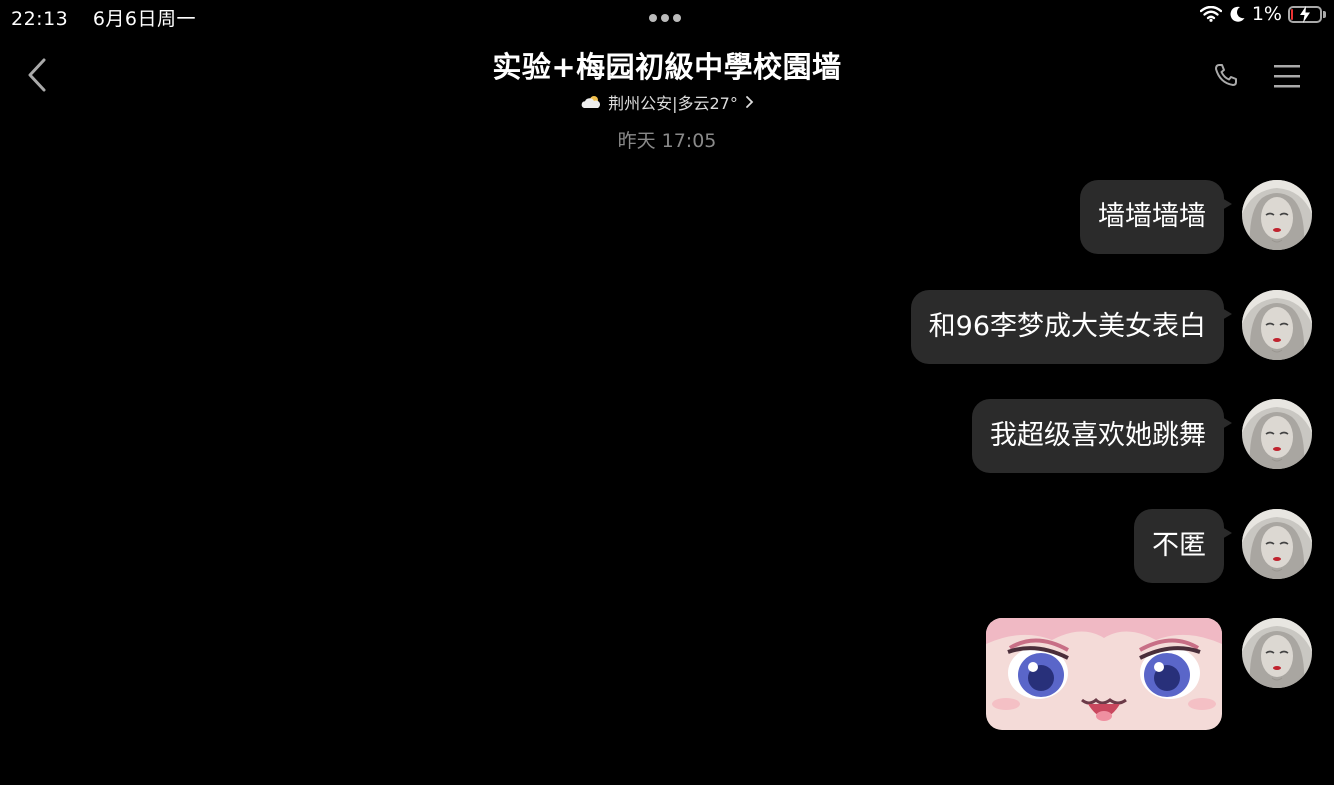 Image resolution: width=1334 pixels, height=785 pixels. What do you see at coordinates (1237, 14) in the screenshot?
I see `moon-icon` at bounding box center [1237, 14].